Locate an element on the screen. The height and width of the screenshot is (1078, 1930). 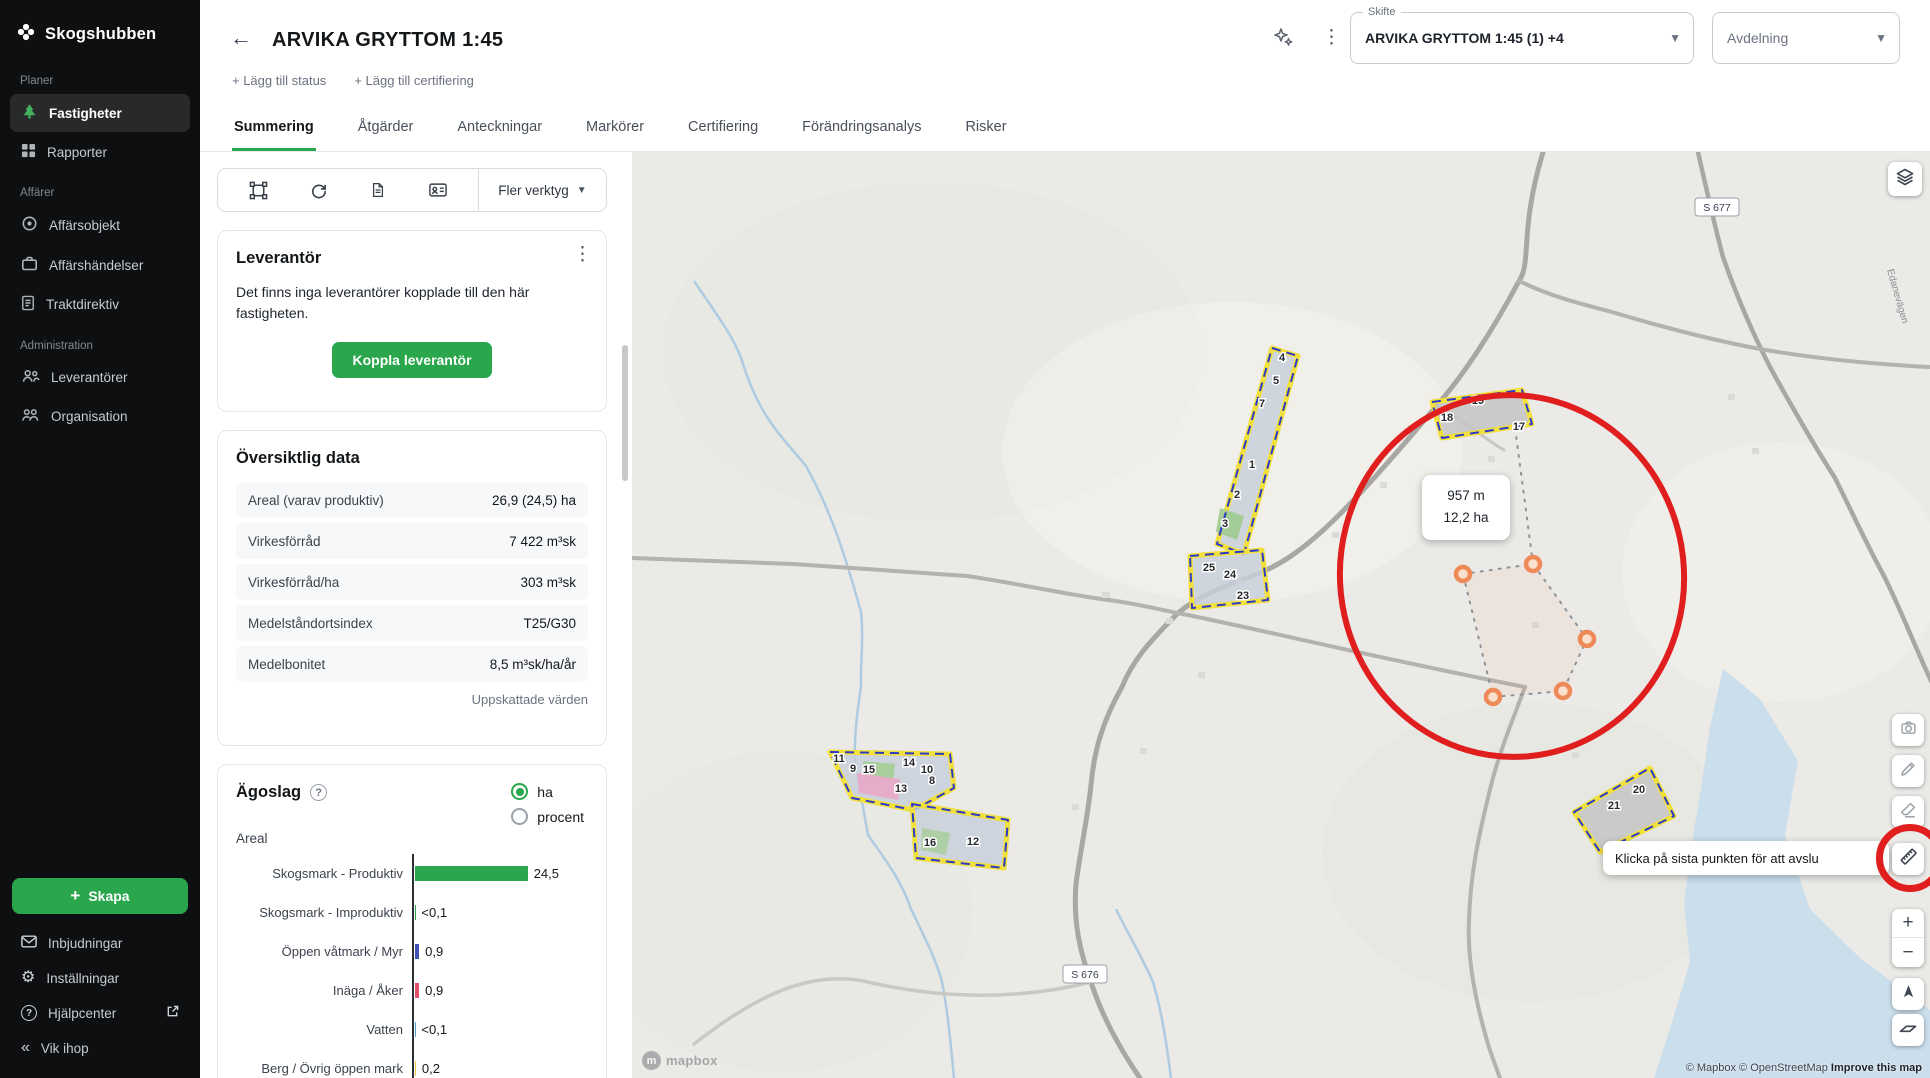
tree-icon is located at coordinates (29, 113).